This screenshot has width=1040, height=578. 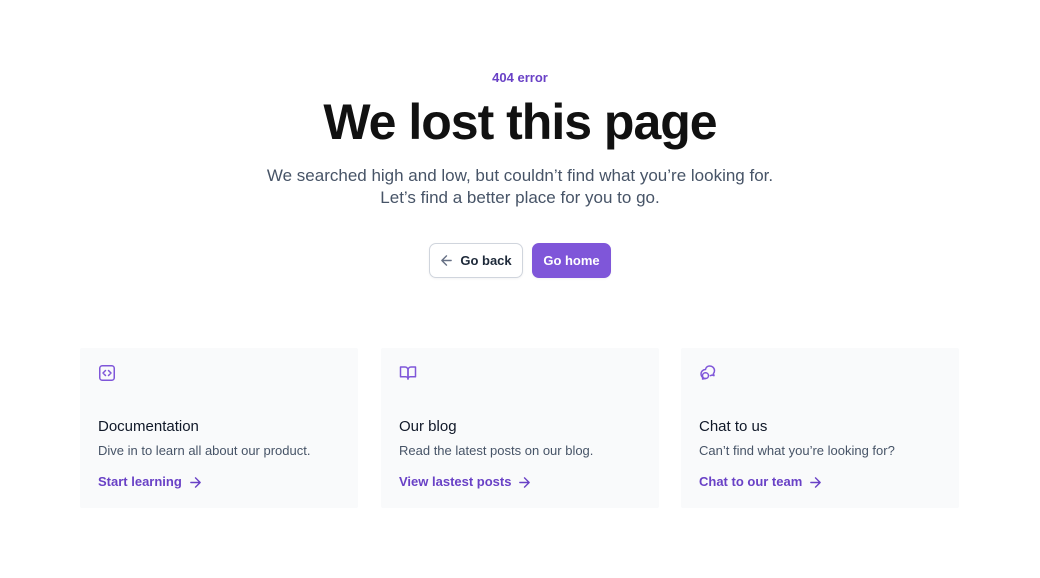 I want to click on go-home-label: Go home, so click(x=571, y=260).